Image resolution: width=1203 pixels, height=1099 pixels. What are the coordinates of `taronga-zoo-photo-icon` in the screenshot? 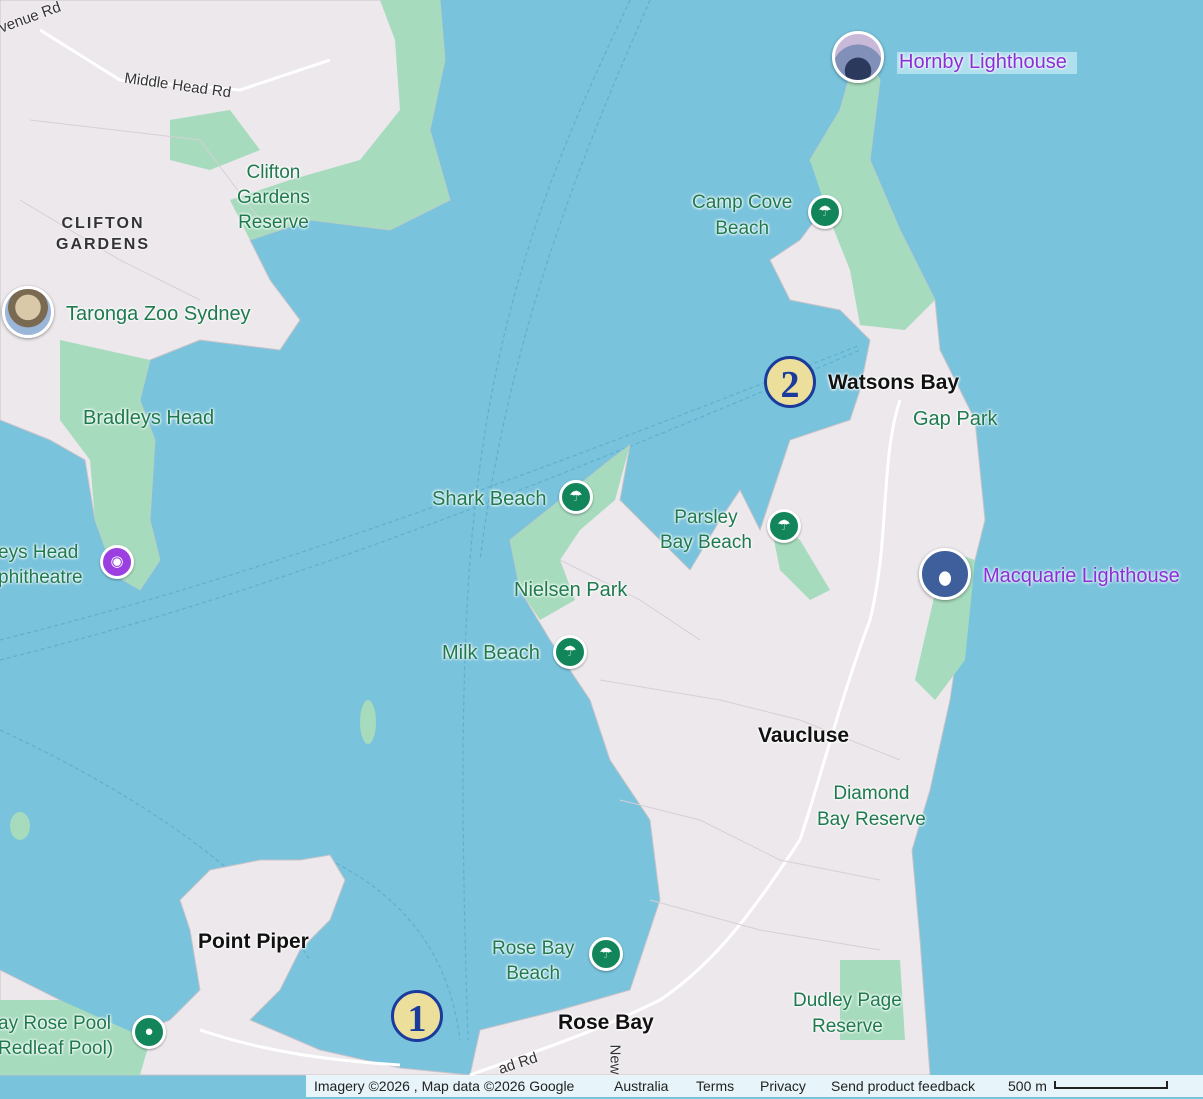 It's located at (28, 312).